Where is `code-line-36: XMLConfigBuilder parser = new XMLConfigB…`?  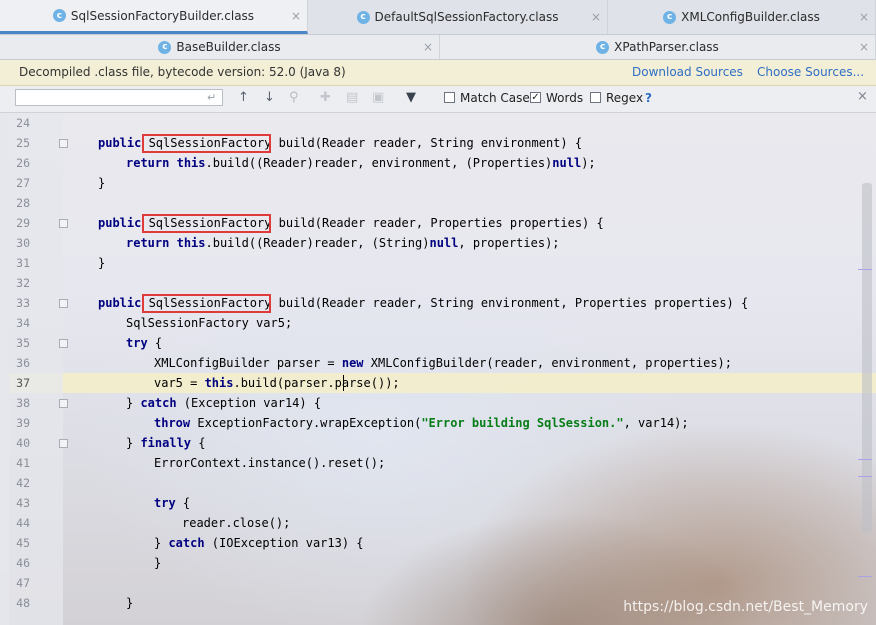 code-line-36: XMLConfigBuilder parser = new XMLConfigB… is located at coordinates (443, 363).